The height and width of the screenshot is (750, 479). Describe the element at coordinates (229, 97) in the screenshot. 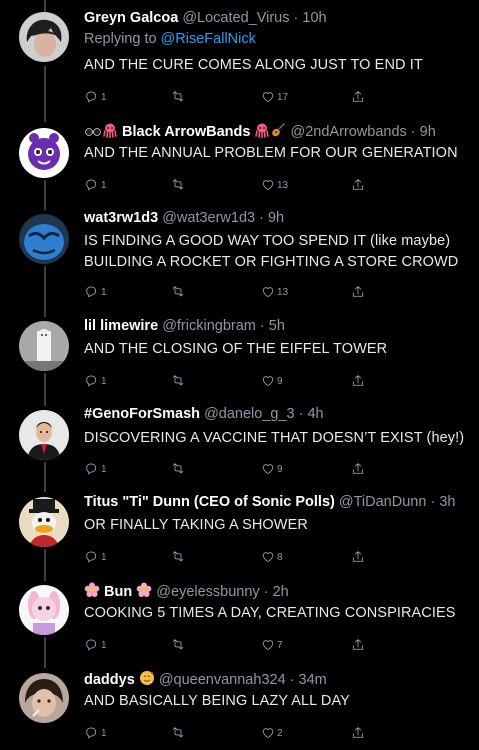

I see `tweet-actions: 1 17` at that location.